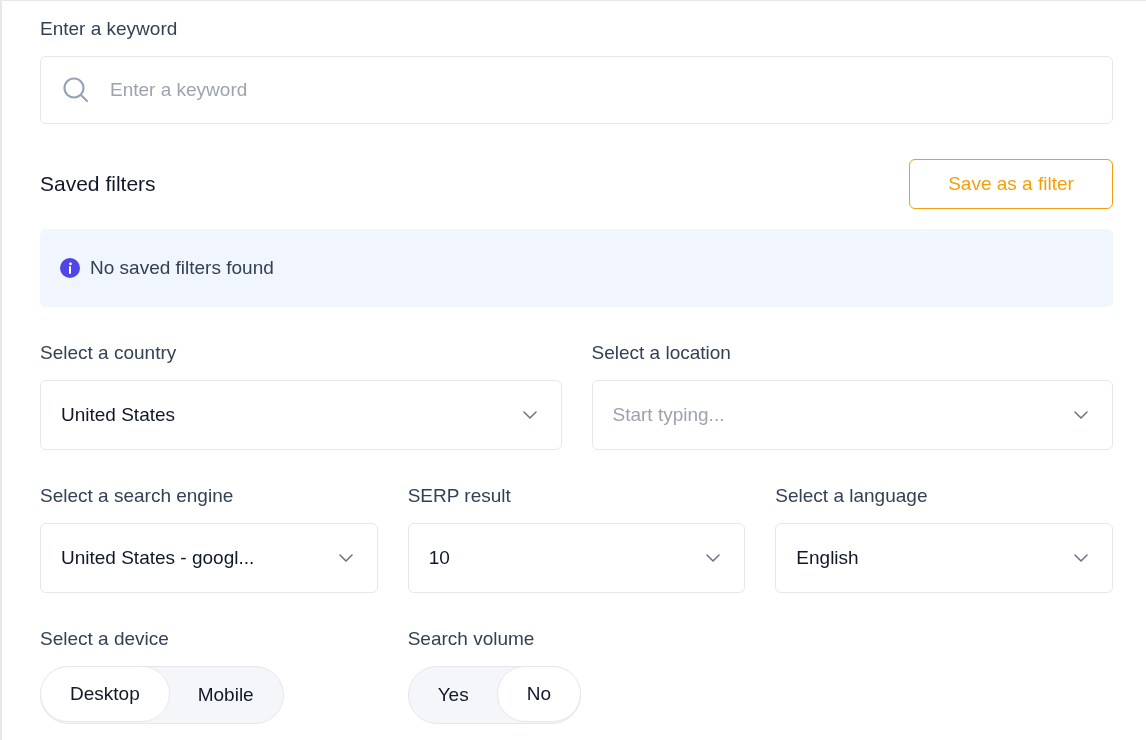 The width and height of the screenshot is (1146, 740). I want to click on field-label: Select a location, so click(661, 353).